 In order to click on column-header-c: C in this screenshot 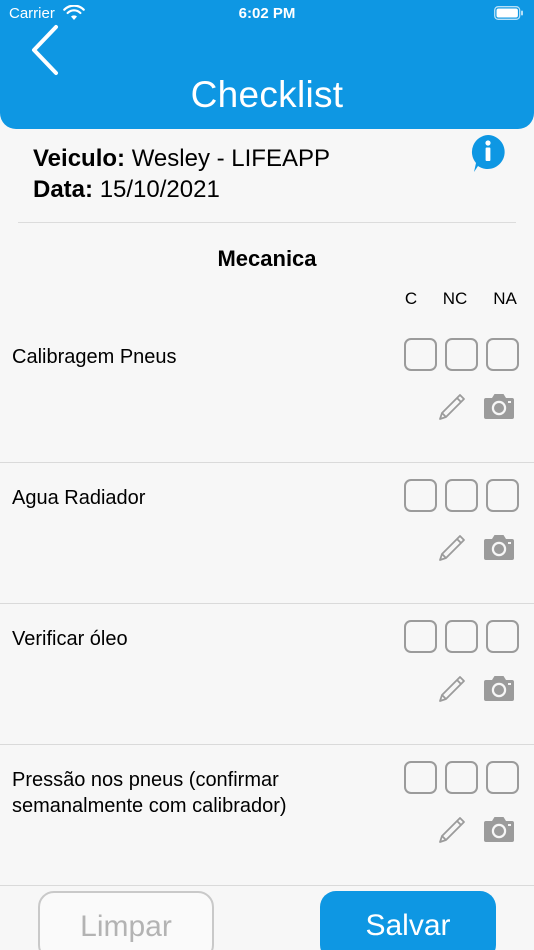, I will do `click(411, 298)`.